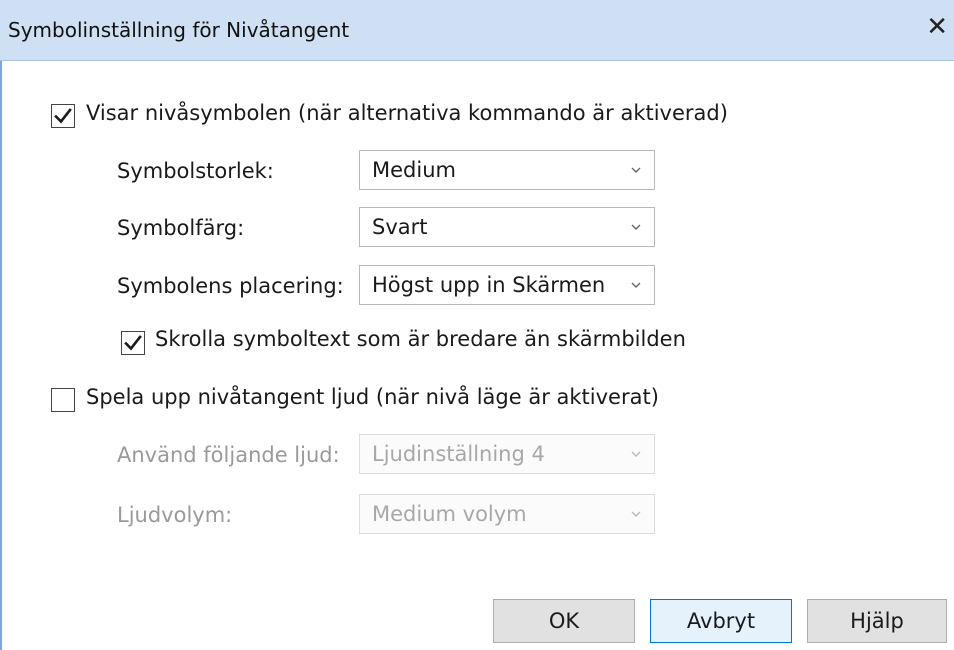 This screenshot has height=650, width=954. Describe the element at coordinates (449, 514) in the screenshot. I see `volume-select-value: Medium volym` at that location.